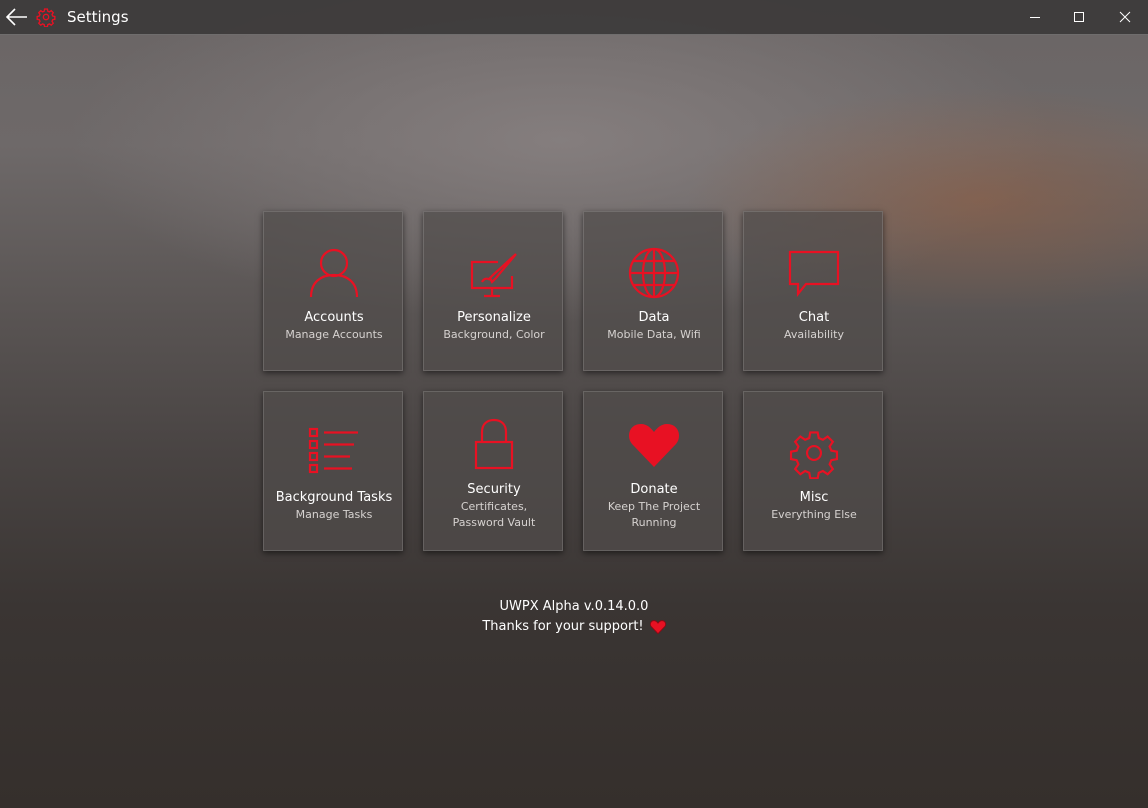  Describe the element at coordinates (654, 506) in the screenshot. I see `tile-description: Keep The Project` at that location.